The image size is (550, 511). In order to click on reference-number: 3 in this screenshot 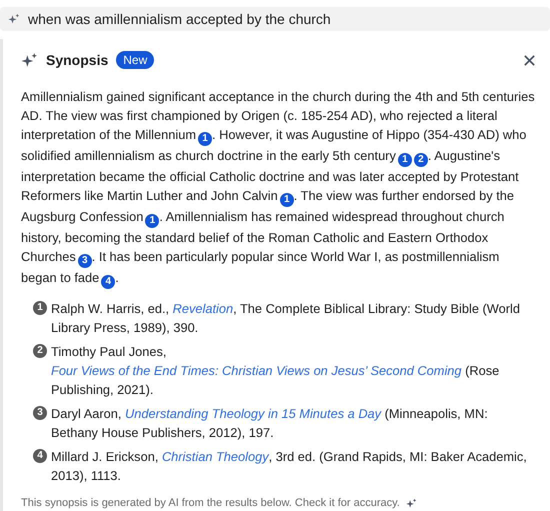, I will do `click(40, 413)`.